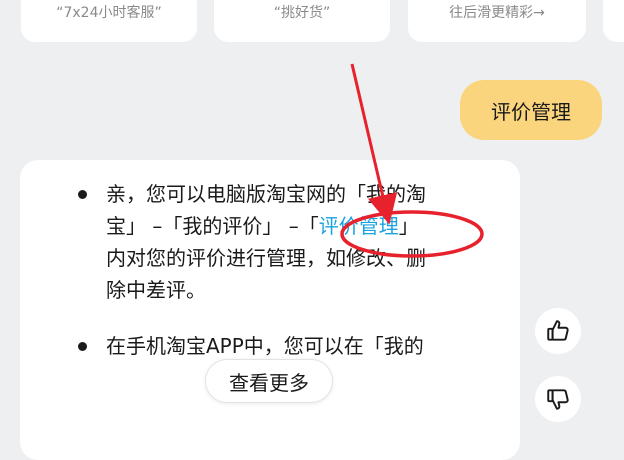 This screenshot has height=460, width=624. I want to click on shortcut-card-customer-service: “7x24小时客服”, so click(109, 21).